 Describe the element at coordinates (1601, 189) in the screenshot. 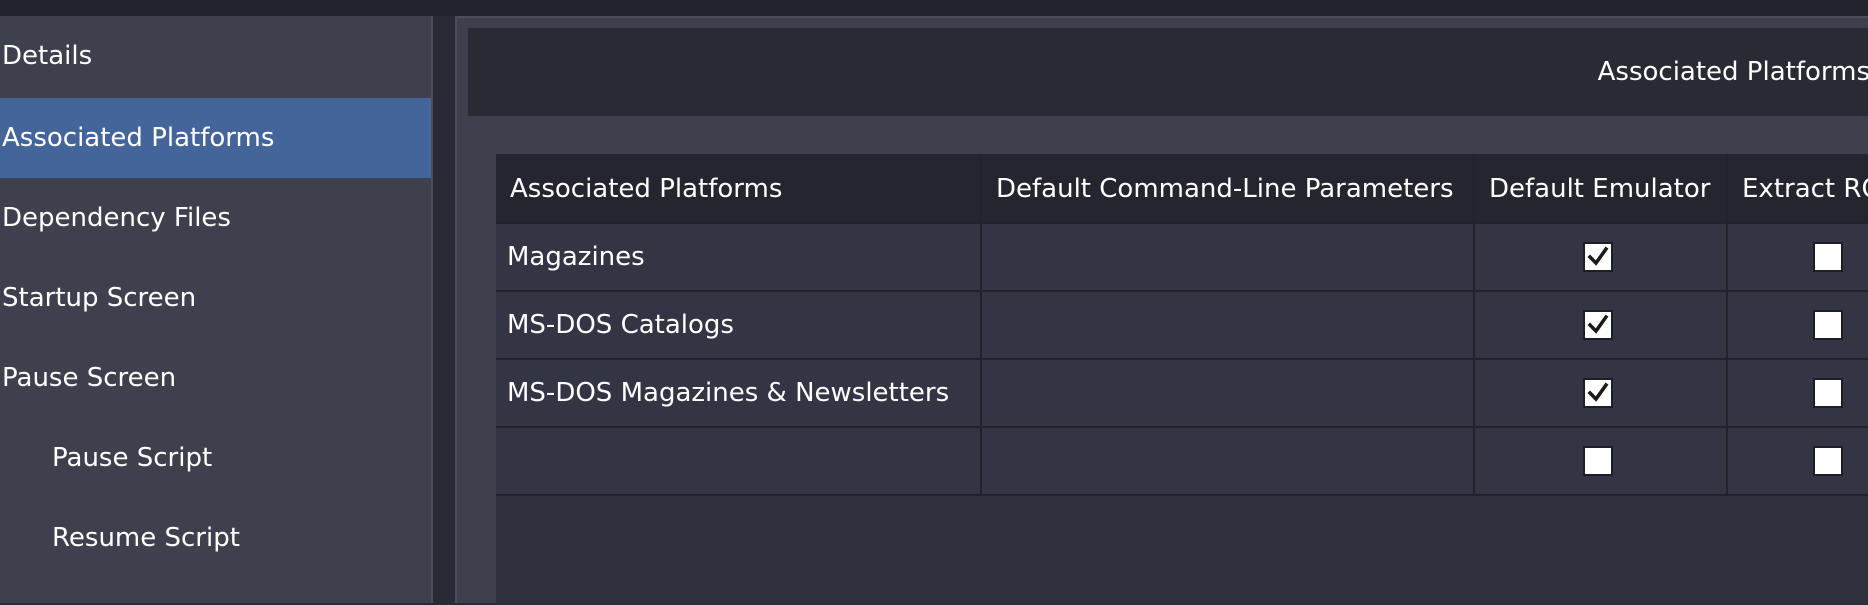

I see `column-header-default-emulator: Default Emulator` at that location.